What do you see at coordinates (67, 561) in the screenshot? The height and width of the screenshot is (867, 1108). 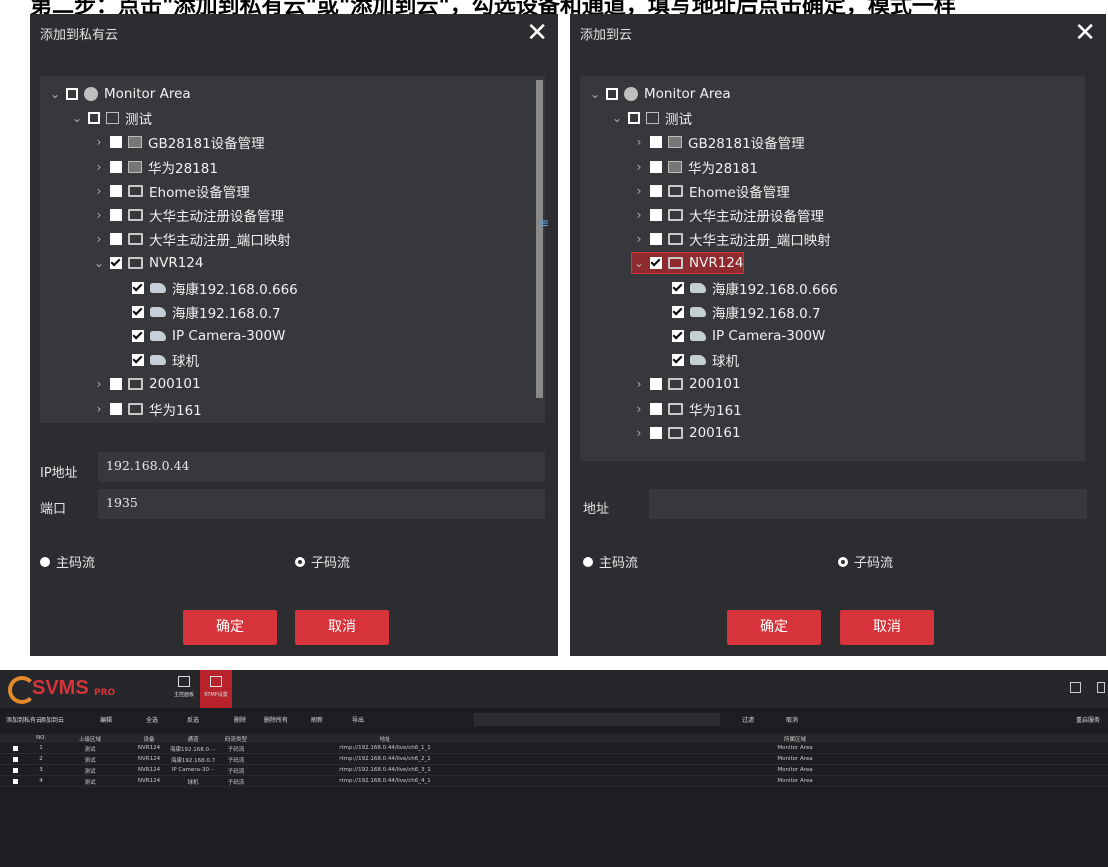 I see `radio-main-stream: 主码流` at bounding box center [67, 561].